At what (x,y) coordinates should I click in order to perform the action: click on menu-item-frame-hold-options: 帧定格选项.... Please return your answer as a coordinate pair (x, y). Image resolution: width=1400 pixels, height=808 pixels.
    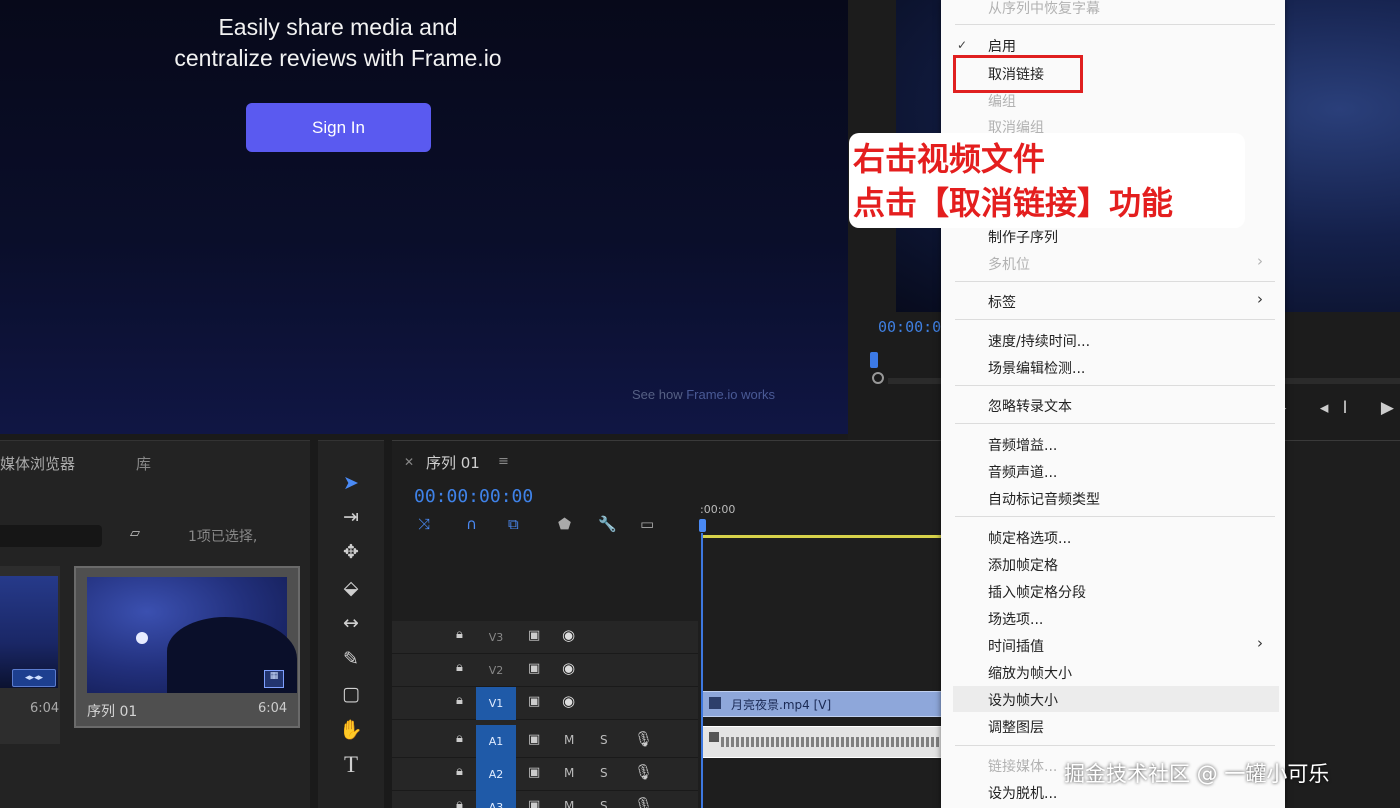
    Looking at the image, I should click on (1029, 538).